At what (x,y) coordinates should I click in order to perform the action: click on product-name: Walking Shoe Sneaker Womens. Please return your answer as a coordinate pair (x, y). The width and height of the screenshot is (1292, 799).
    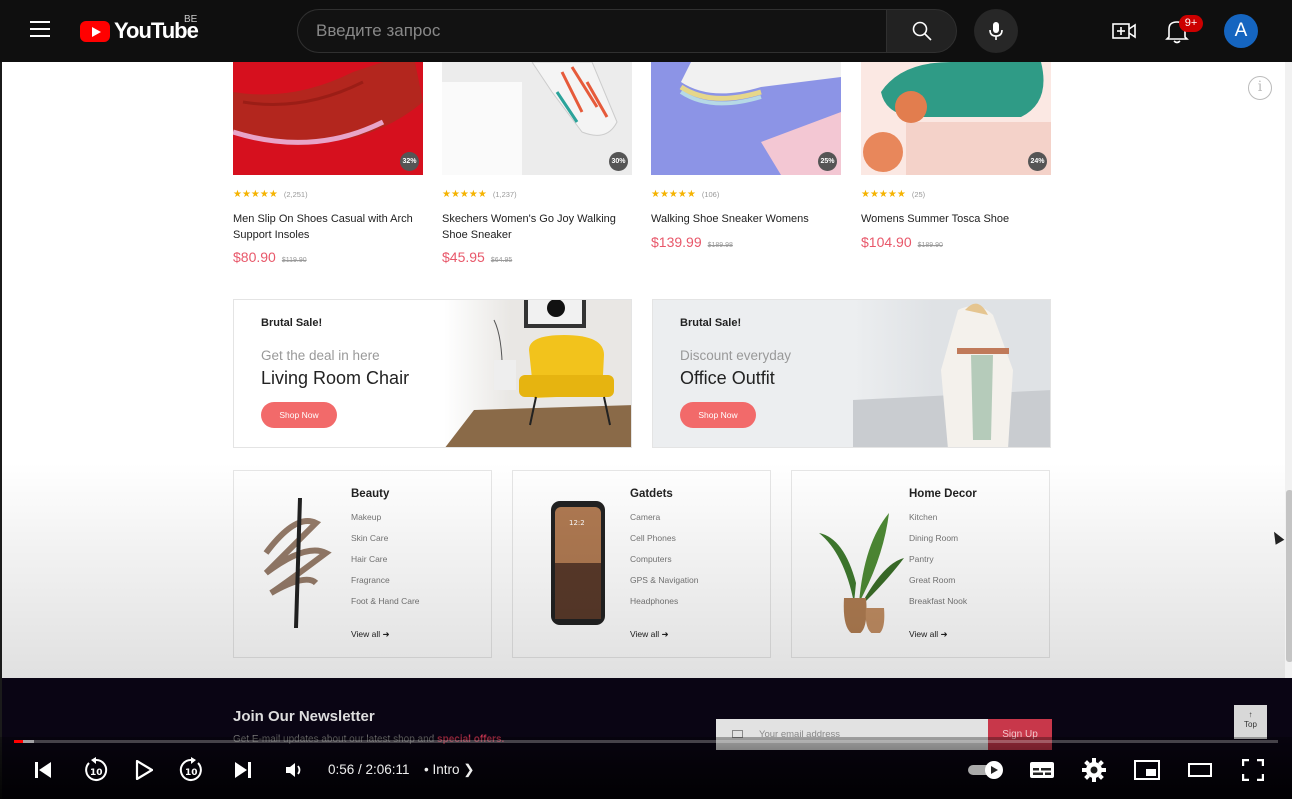
    Looking at the image, I should click on (746, 220).